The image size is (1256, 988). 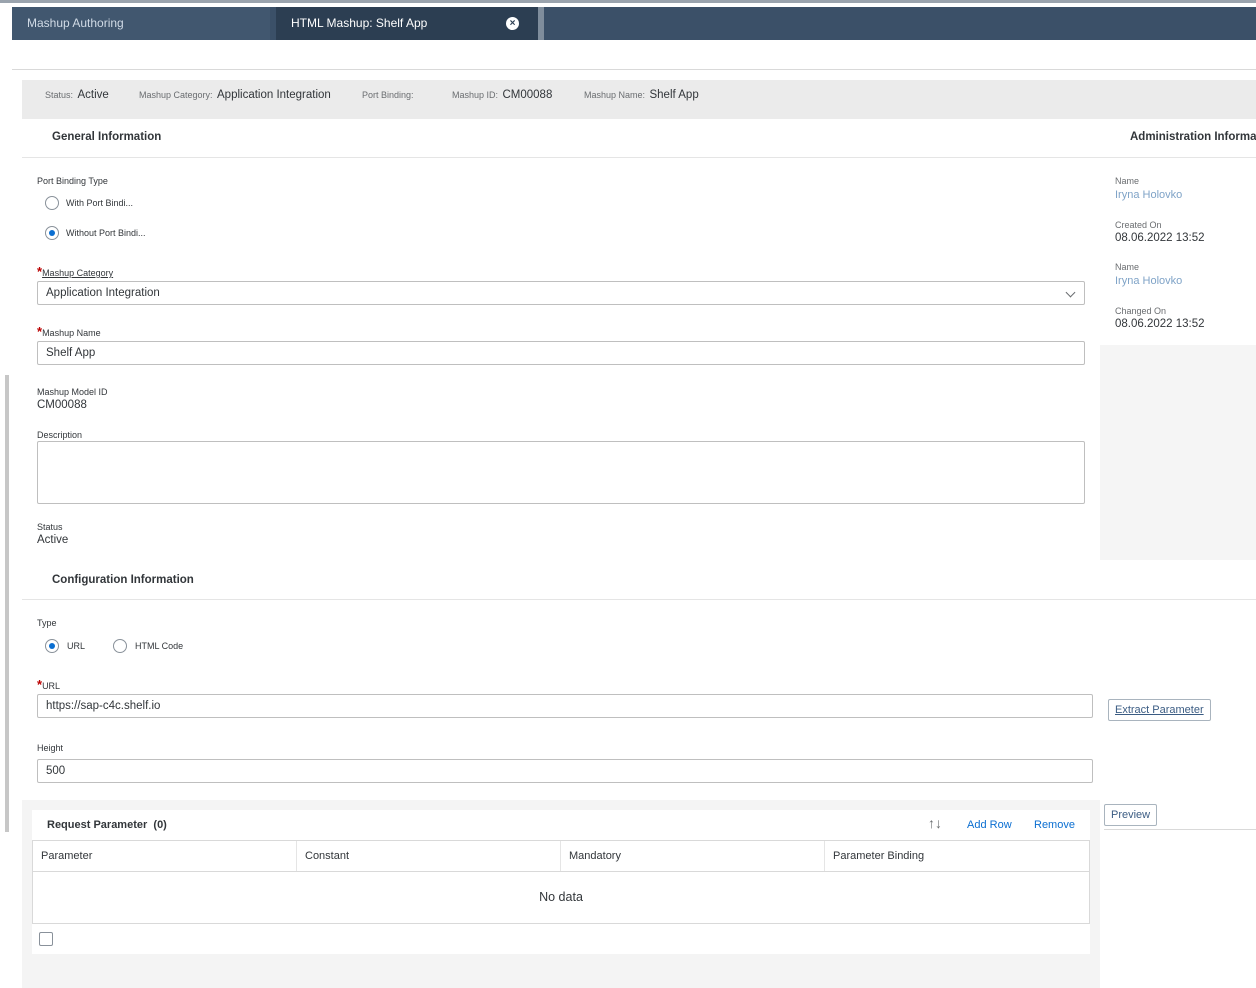 I want to click on model-id-label: Mashup Model ID, so click(x=72, y=392).